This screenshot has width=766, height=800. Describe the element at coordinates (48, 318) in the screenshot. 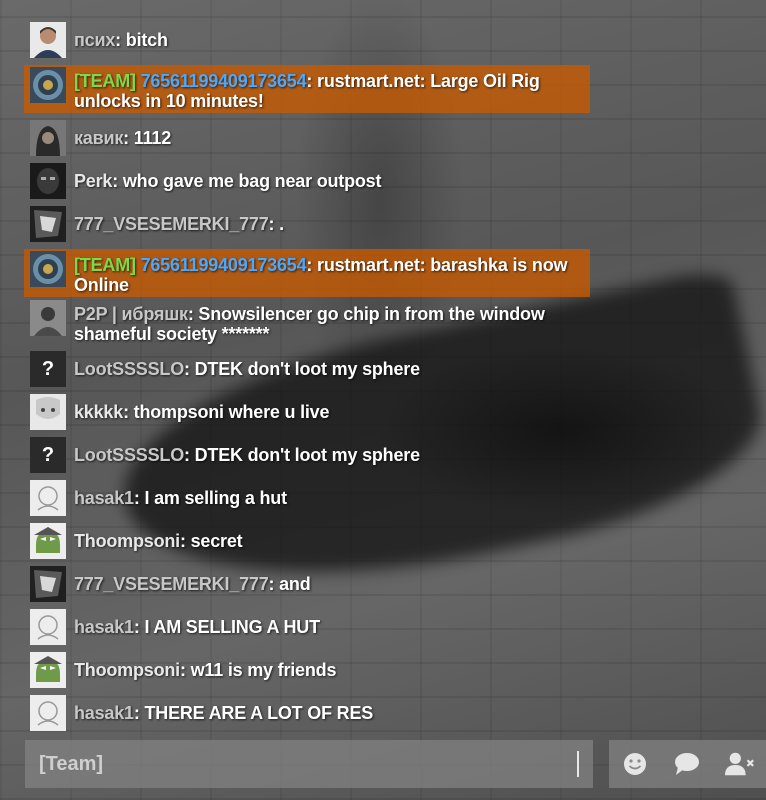

I see `soldier-avatar` at that location.